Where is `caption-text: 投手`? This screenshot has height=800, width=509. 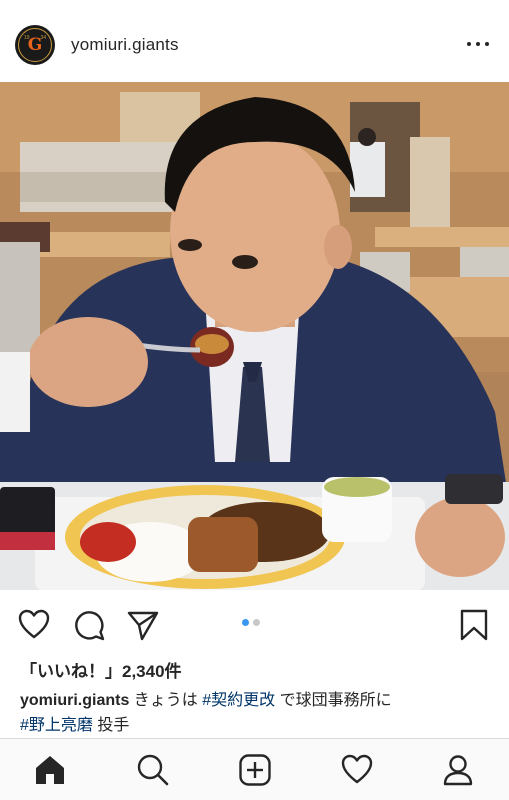 caption-text: 投手 is located at coordinates (111, 725).